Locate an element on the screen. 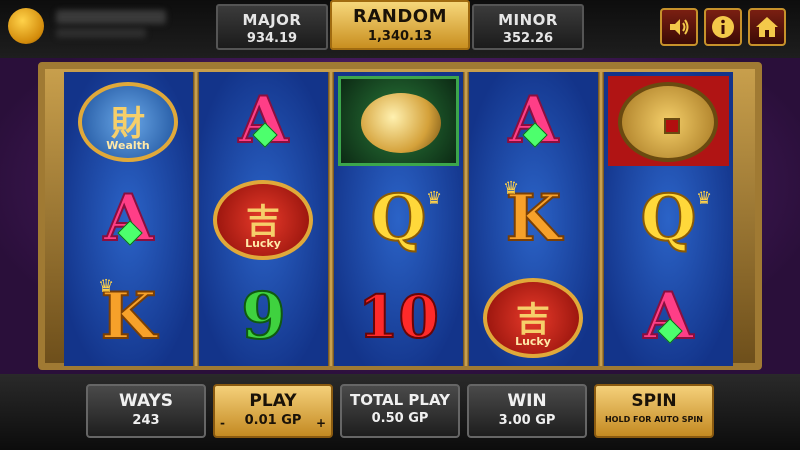 The image size is (800, 450). spin-button: SPIN HOLD FOR AUTO SPIN is located at coordinates (654, 411).